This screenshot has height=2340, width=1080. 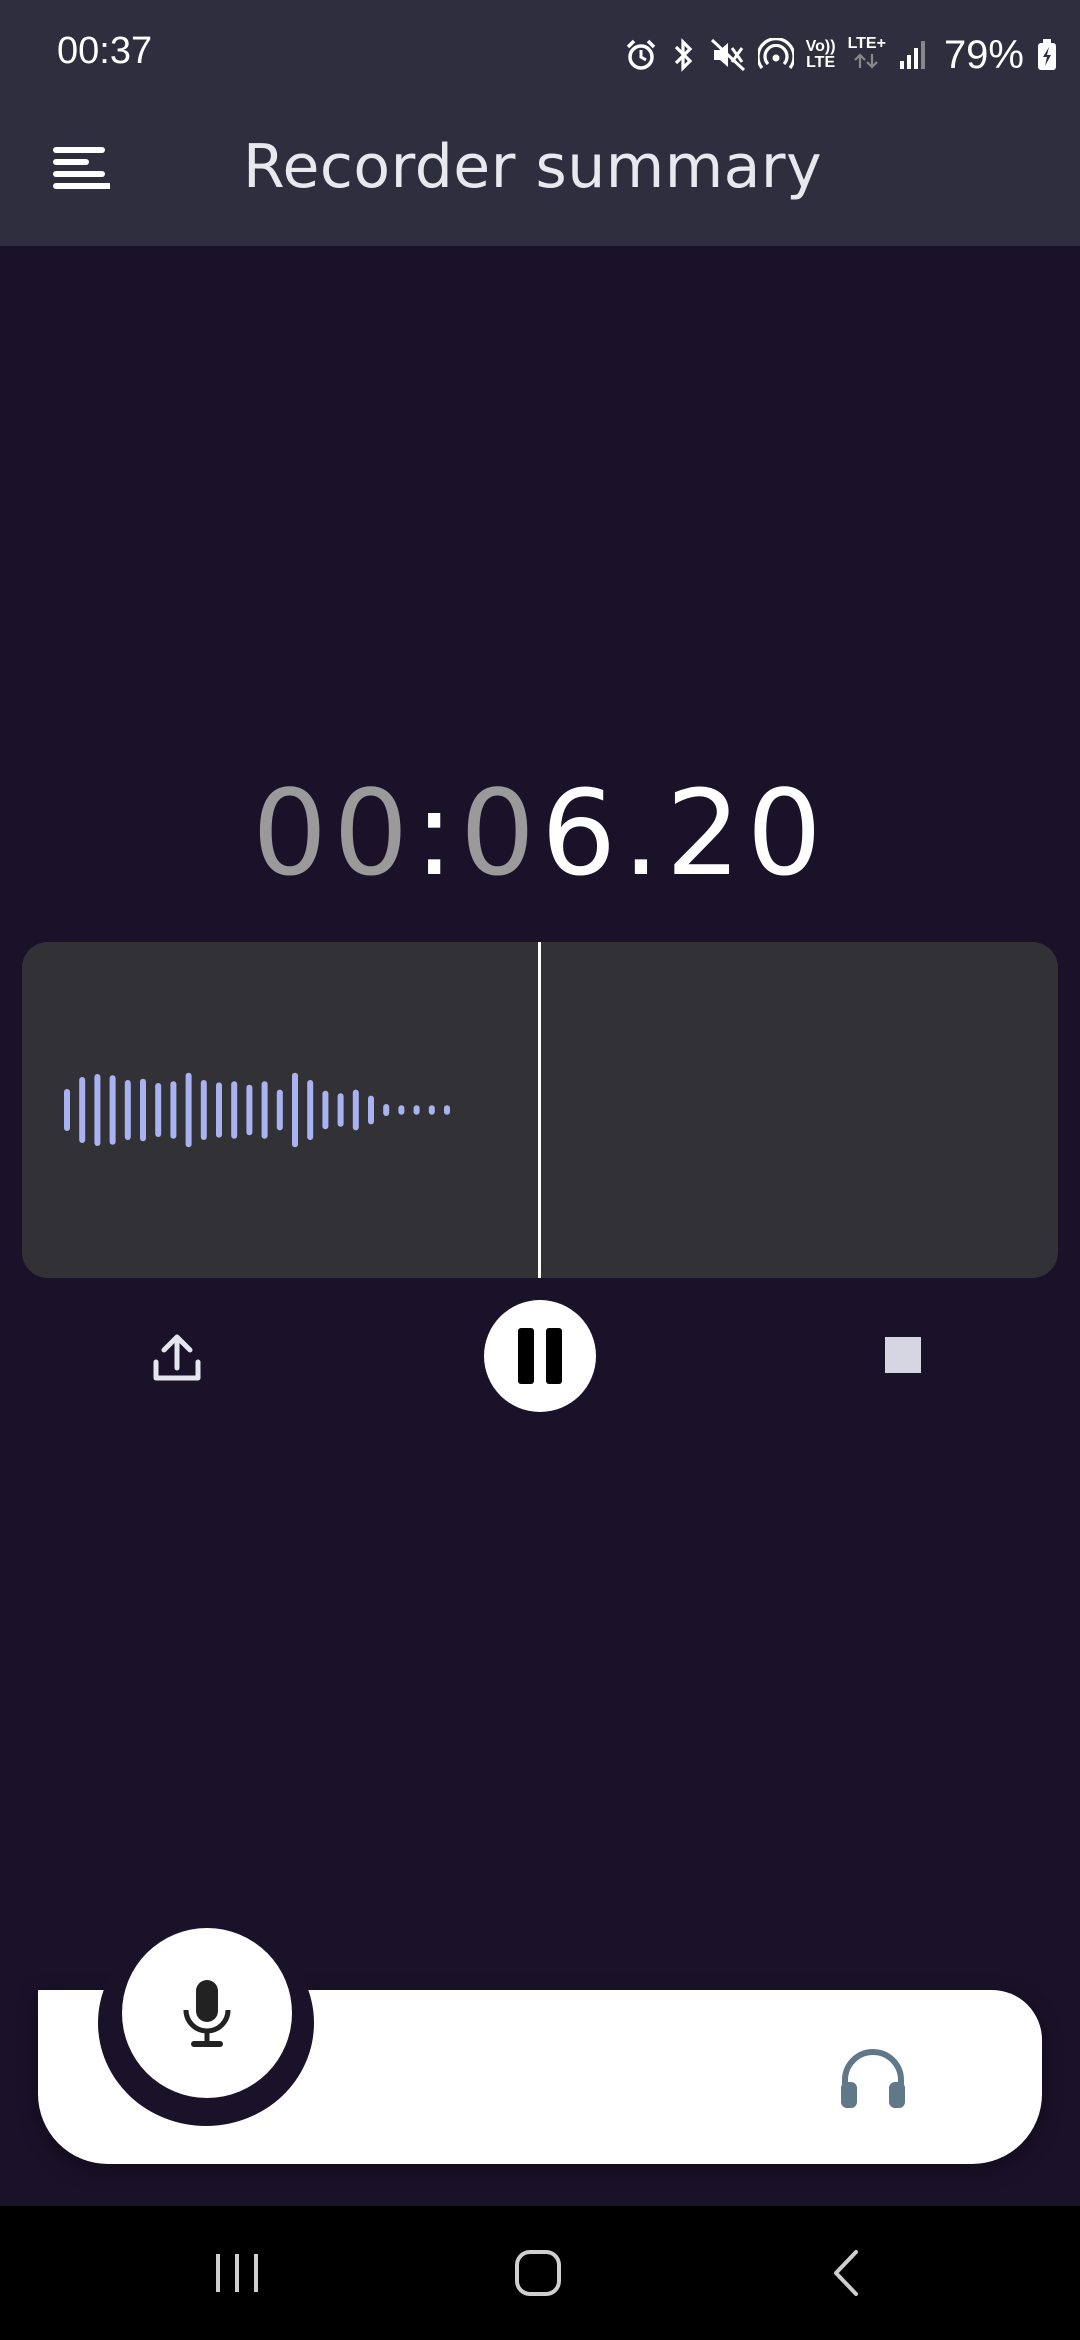 I want to click on volte-bottom-text: LTE, so click(x=821, y=62).